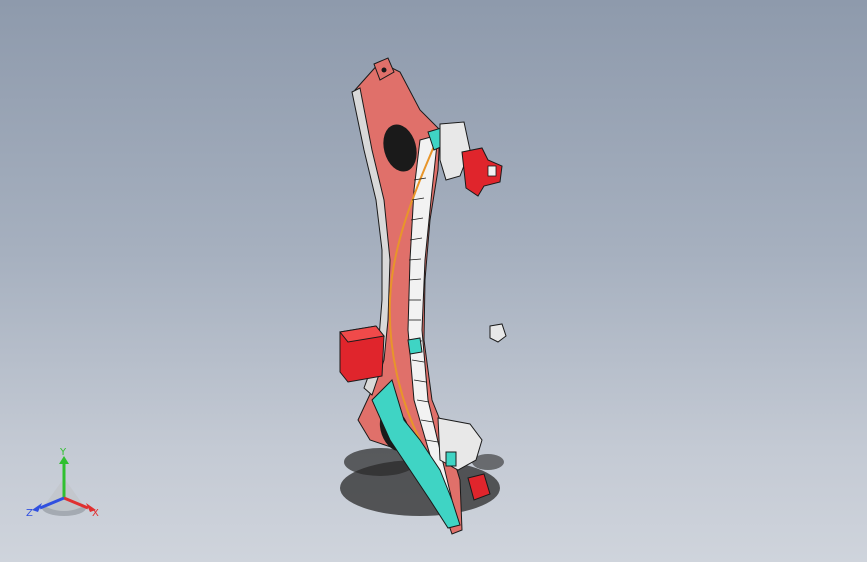 The width and height of the screenshot is (867, 562). What do you see at coordinates (415, 346) in the screenshot?
I see `cyan-clip-mid` at bounding box center [415, 346].